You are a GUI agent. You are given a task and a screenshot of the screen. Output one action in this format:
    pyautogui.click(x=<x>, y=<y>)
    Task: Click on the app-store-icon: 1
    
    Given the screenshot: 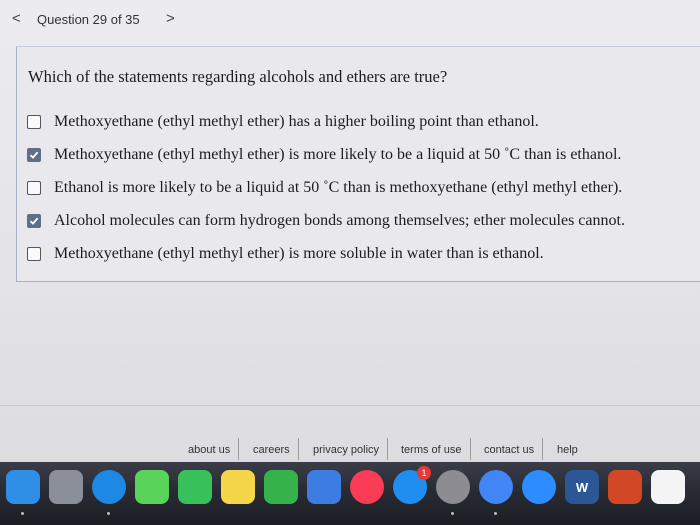 What is the action you would take?
    pyautogui.click(x=412, y=485)
    